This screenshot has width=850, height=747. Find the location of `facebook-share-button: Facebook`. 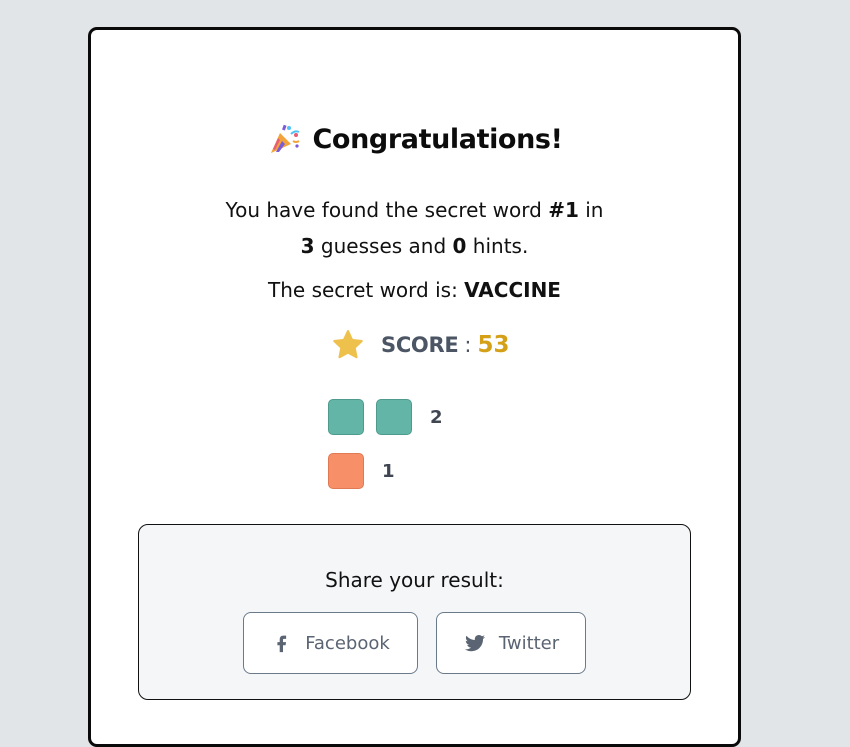

facebook-share-button: Facebook is located at coordinates (330, 643).